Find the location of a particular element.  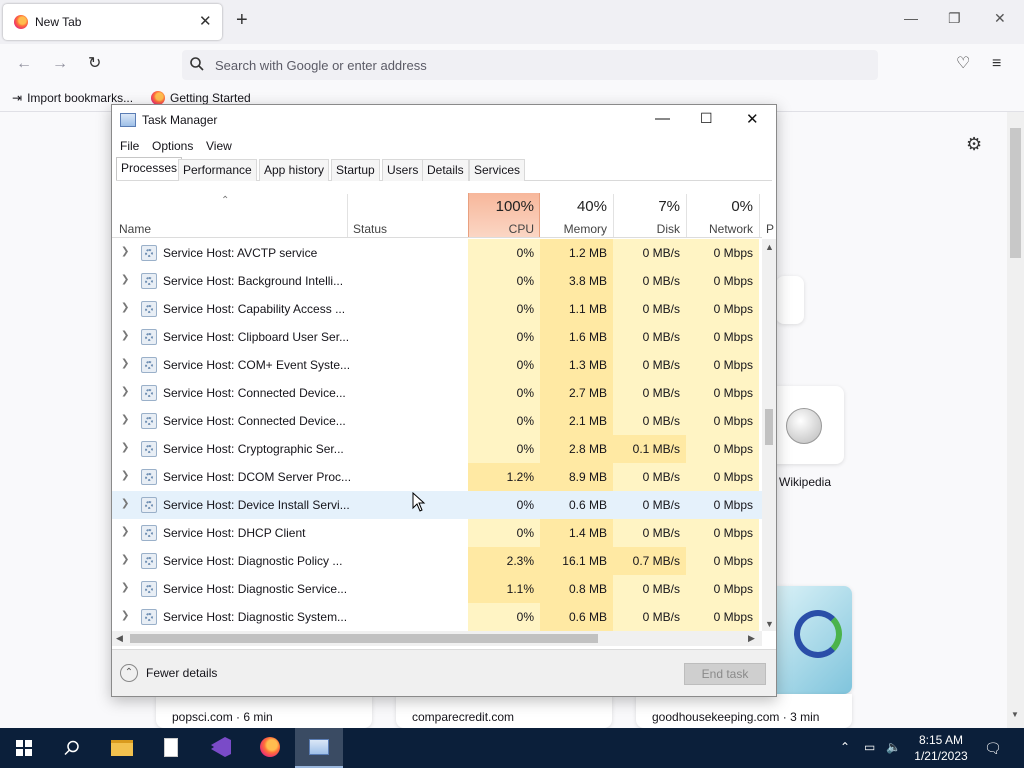

memory-label: Memory is located at coordinates (573, 229).